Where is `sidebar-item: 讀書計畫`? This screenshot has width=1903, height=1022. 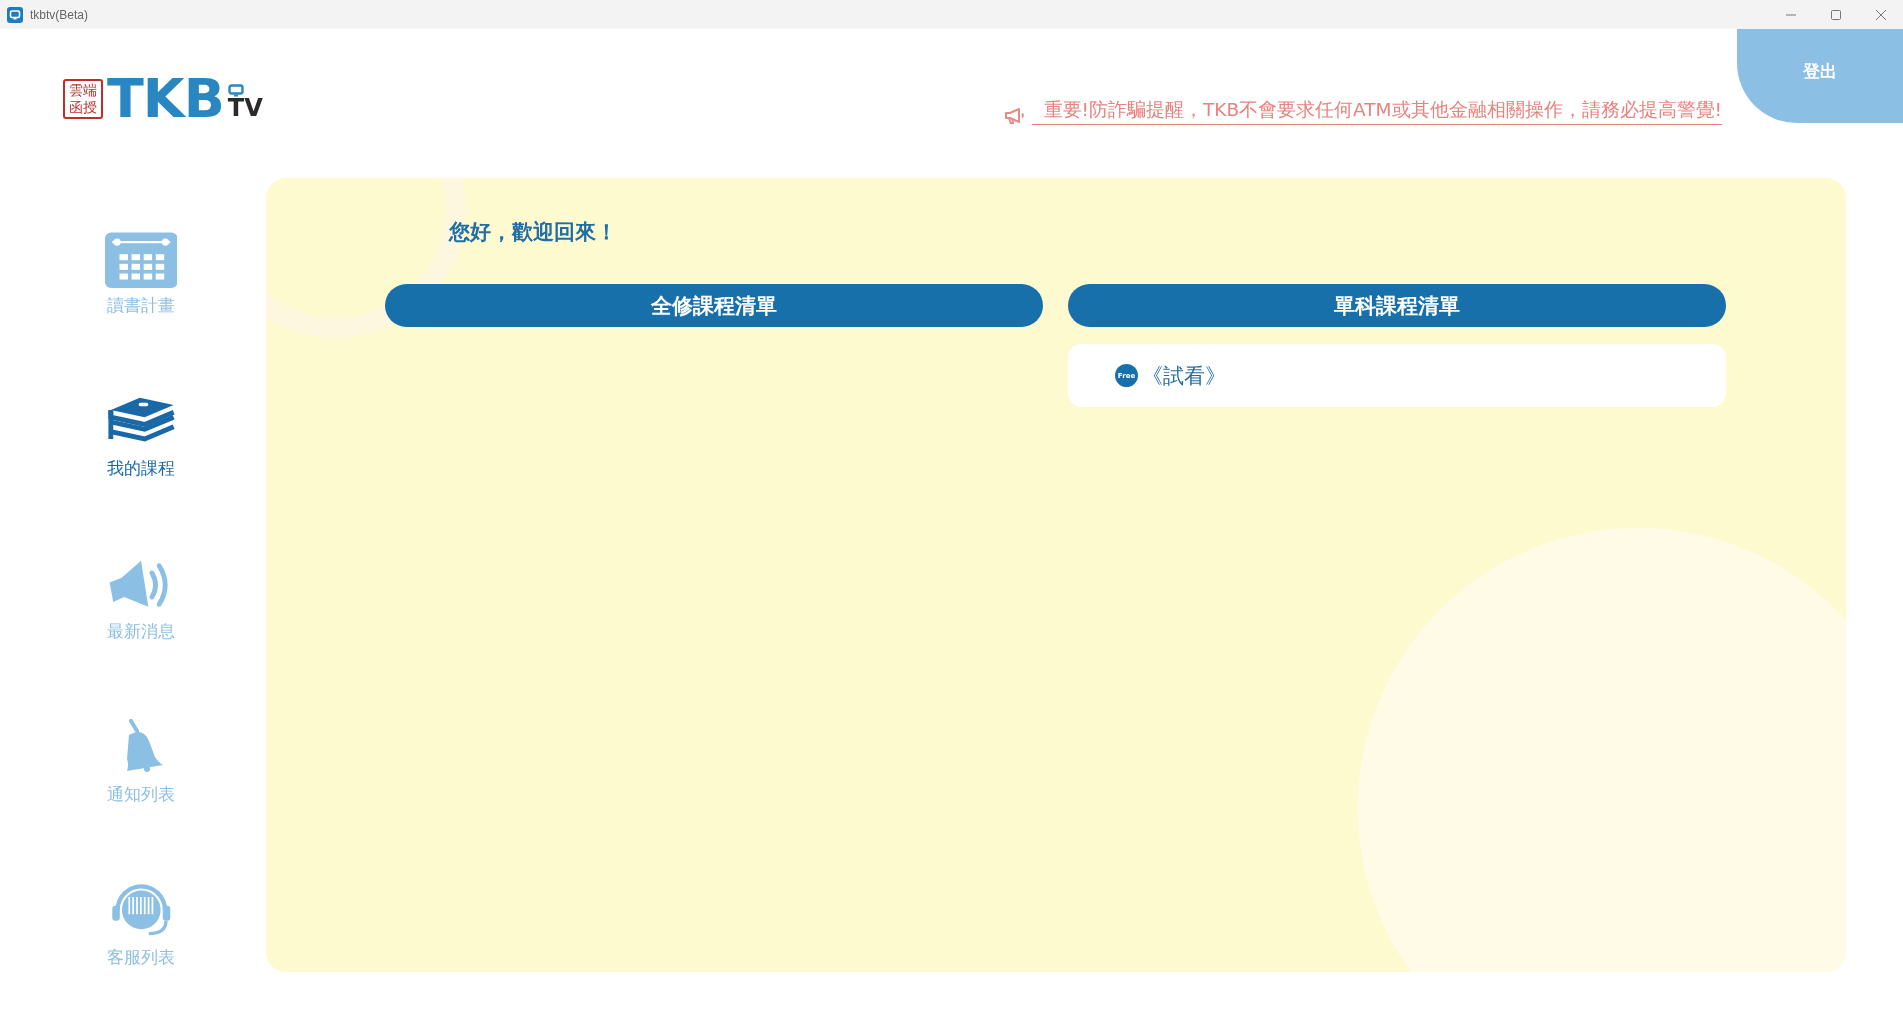 sidebar-item: 讀書計畫 is located at coordinates (141, 273).